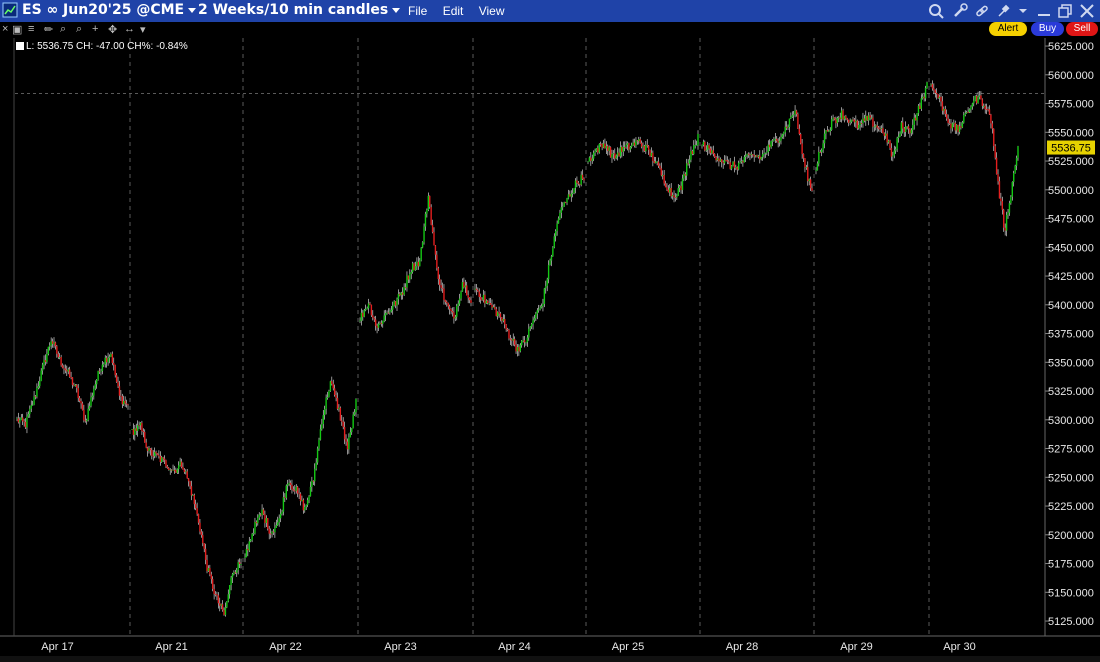  Describe the element at coordinates (550, 659) in the screenshot. I see `scrollbar` at that location.